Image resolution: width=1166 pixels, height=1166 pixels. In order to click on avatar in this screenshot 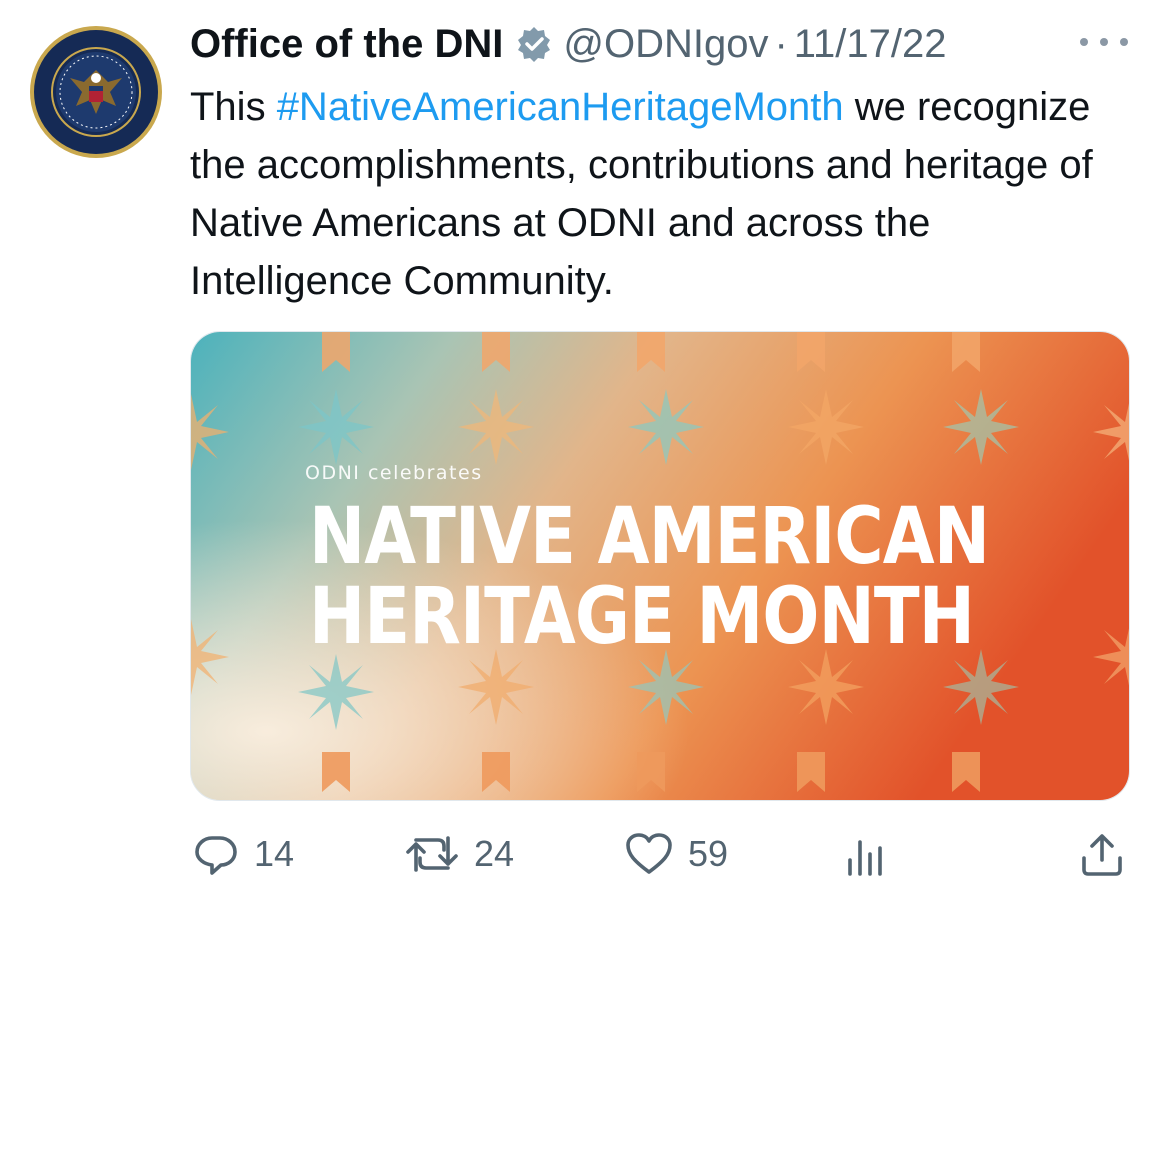, I will do `click(96, 92)`.